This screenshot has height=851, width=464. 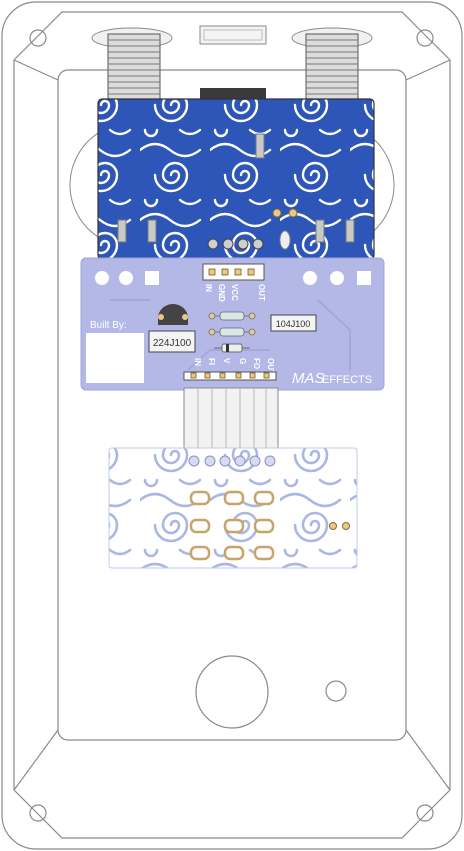 I want to click on top-pin-label-gnd: GND, so click(x=221, y=293).